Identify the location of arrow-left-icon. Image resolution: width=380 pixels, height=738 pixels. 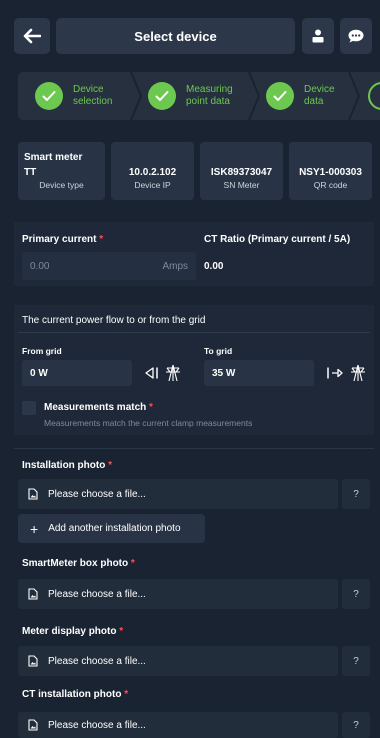
(32, 36).